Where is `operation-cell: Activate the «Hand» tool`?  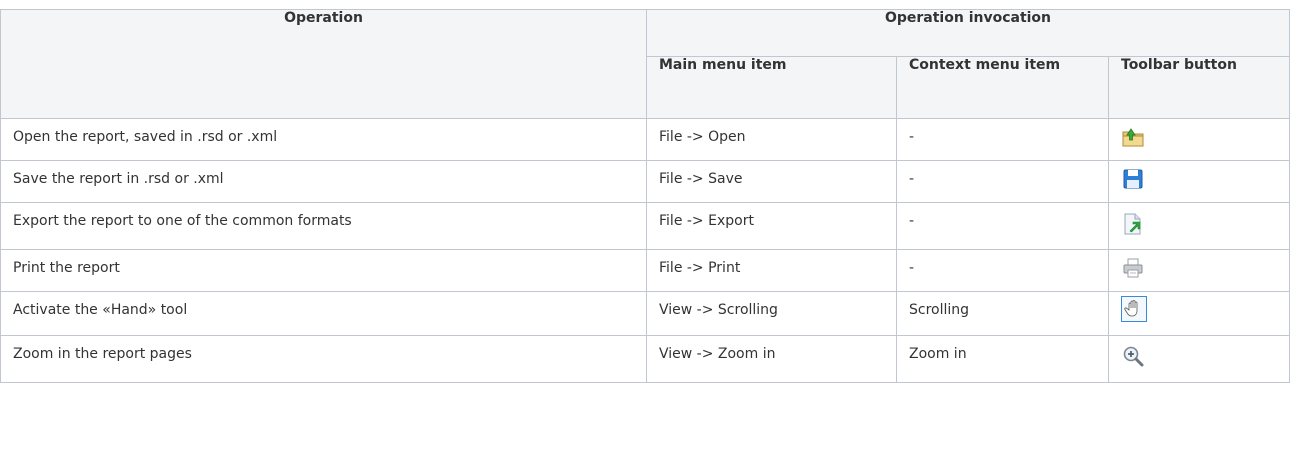
operation-cell: Activate the «Hand» tool is located at coordinates (323, 313).